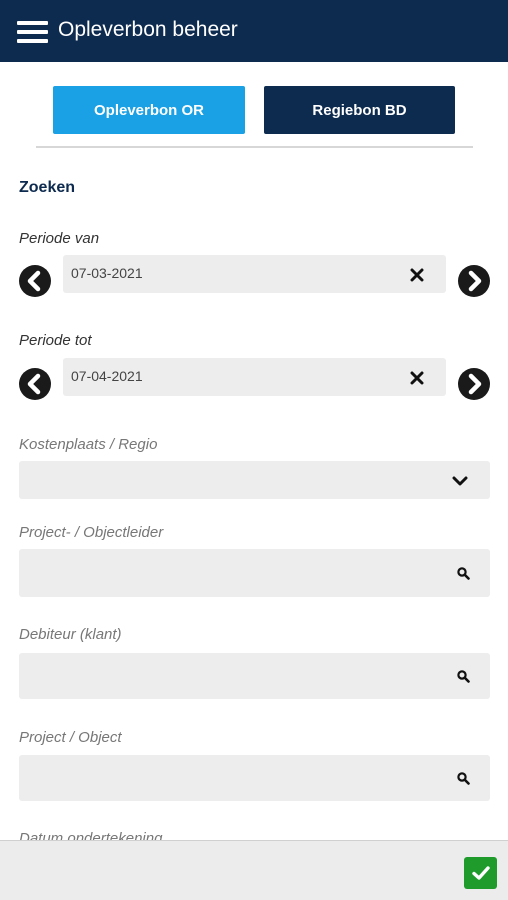 The height and width of the screenshot is (900, 508). I want to click on debiteur-field, so click(254, 676).